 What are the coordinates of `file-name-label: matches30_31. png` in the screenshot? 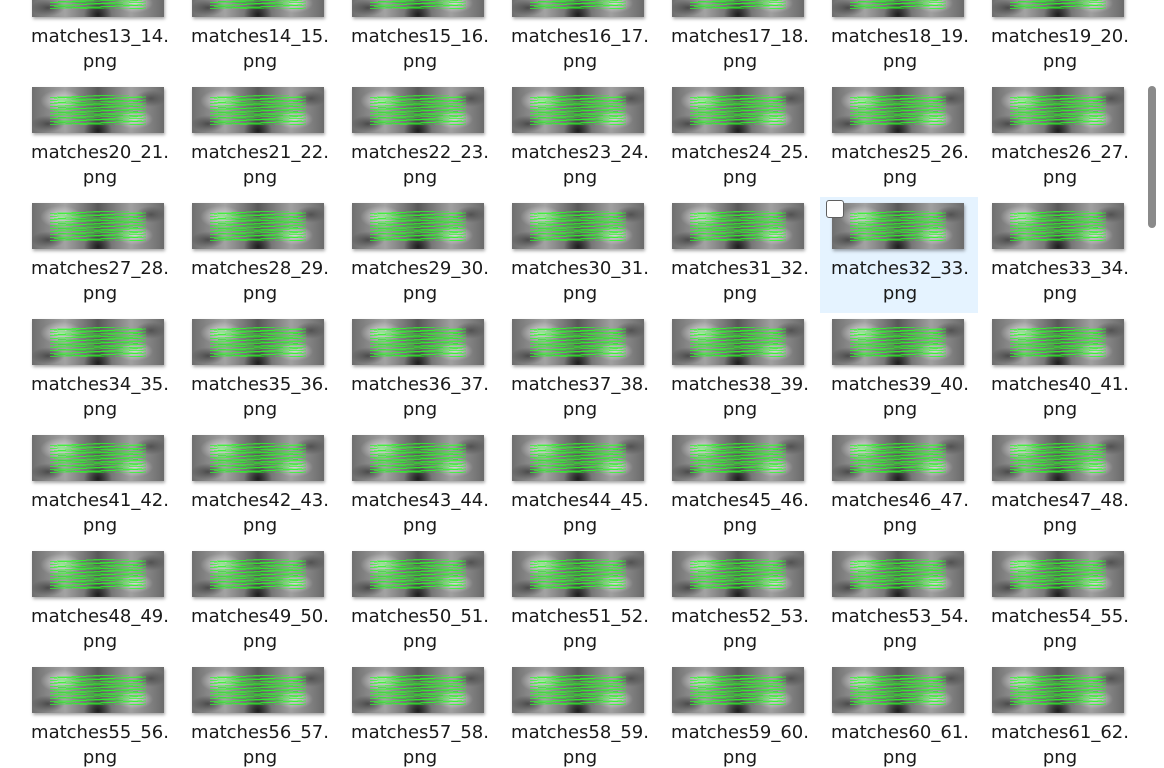 It's located at (580, 281).